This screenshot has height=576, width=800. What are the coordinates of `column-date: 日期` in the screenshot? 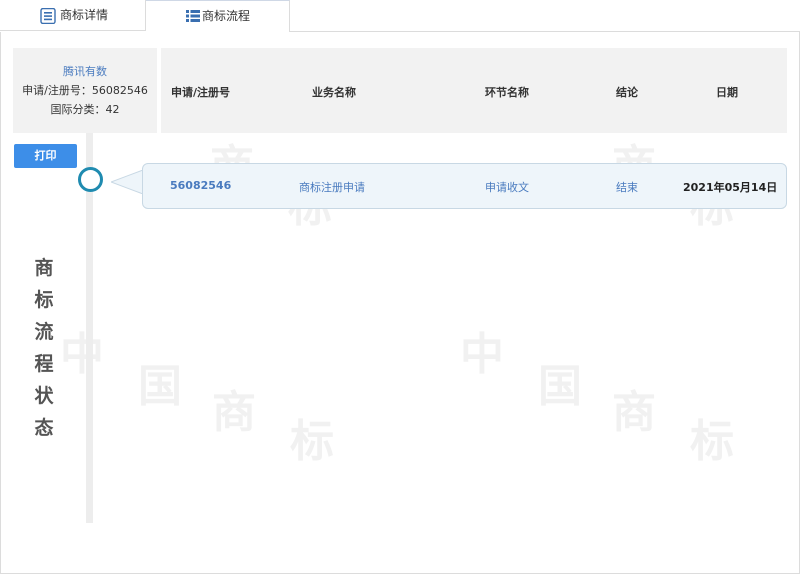 It's located at (727, 92).